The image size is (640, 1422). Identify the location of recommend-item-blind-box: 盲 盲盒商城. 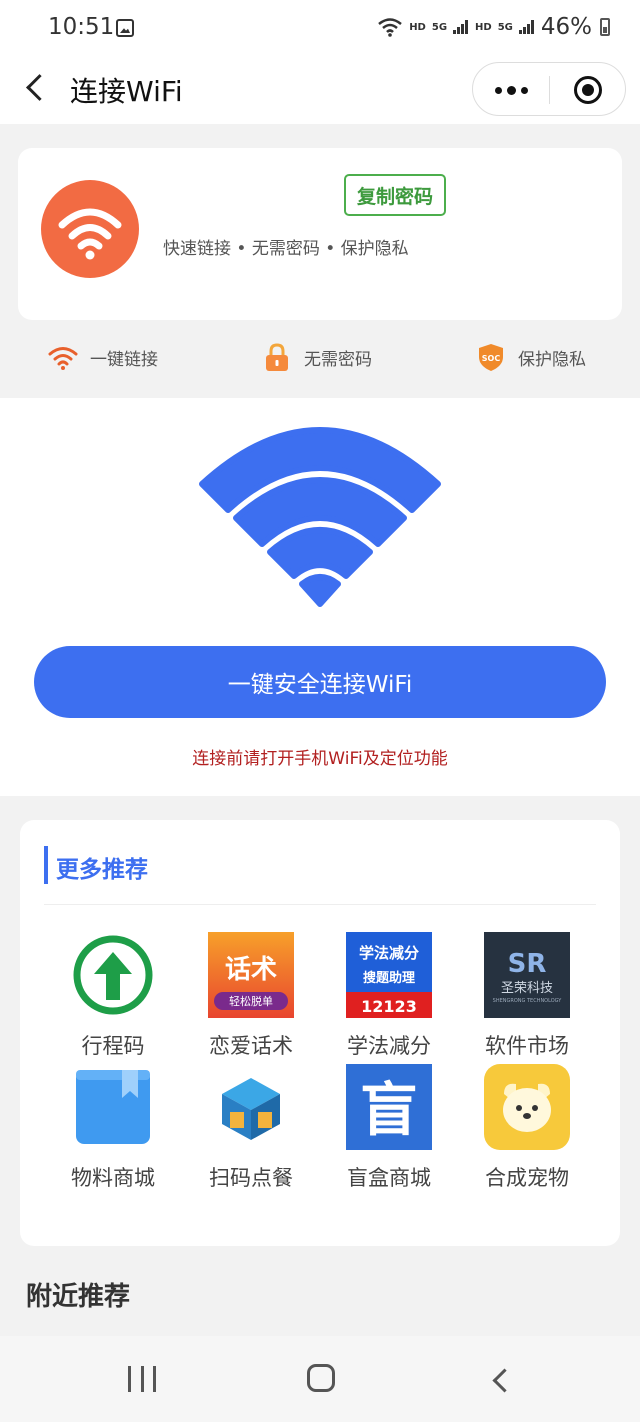
(389, 1129).